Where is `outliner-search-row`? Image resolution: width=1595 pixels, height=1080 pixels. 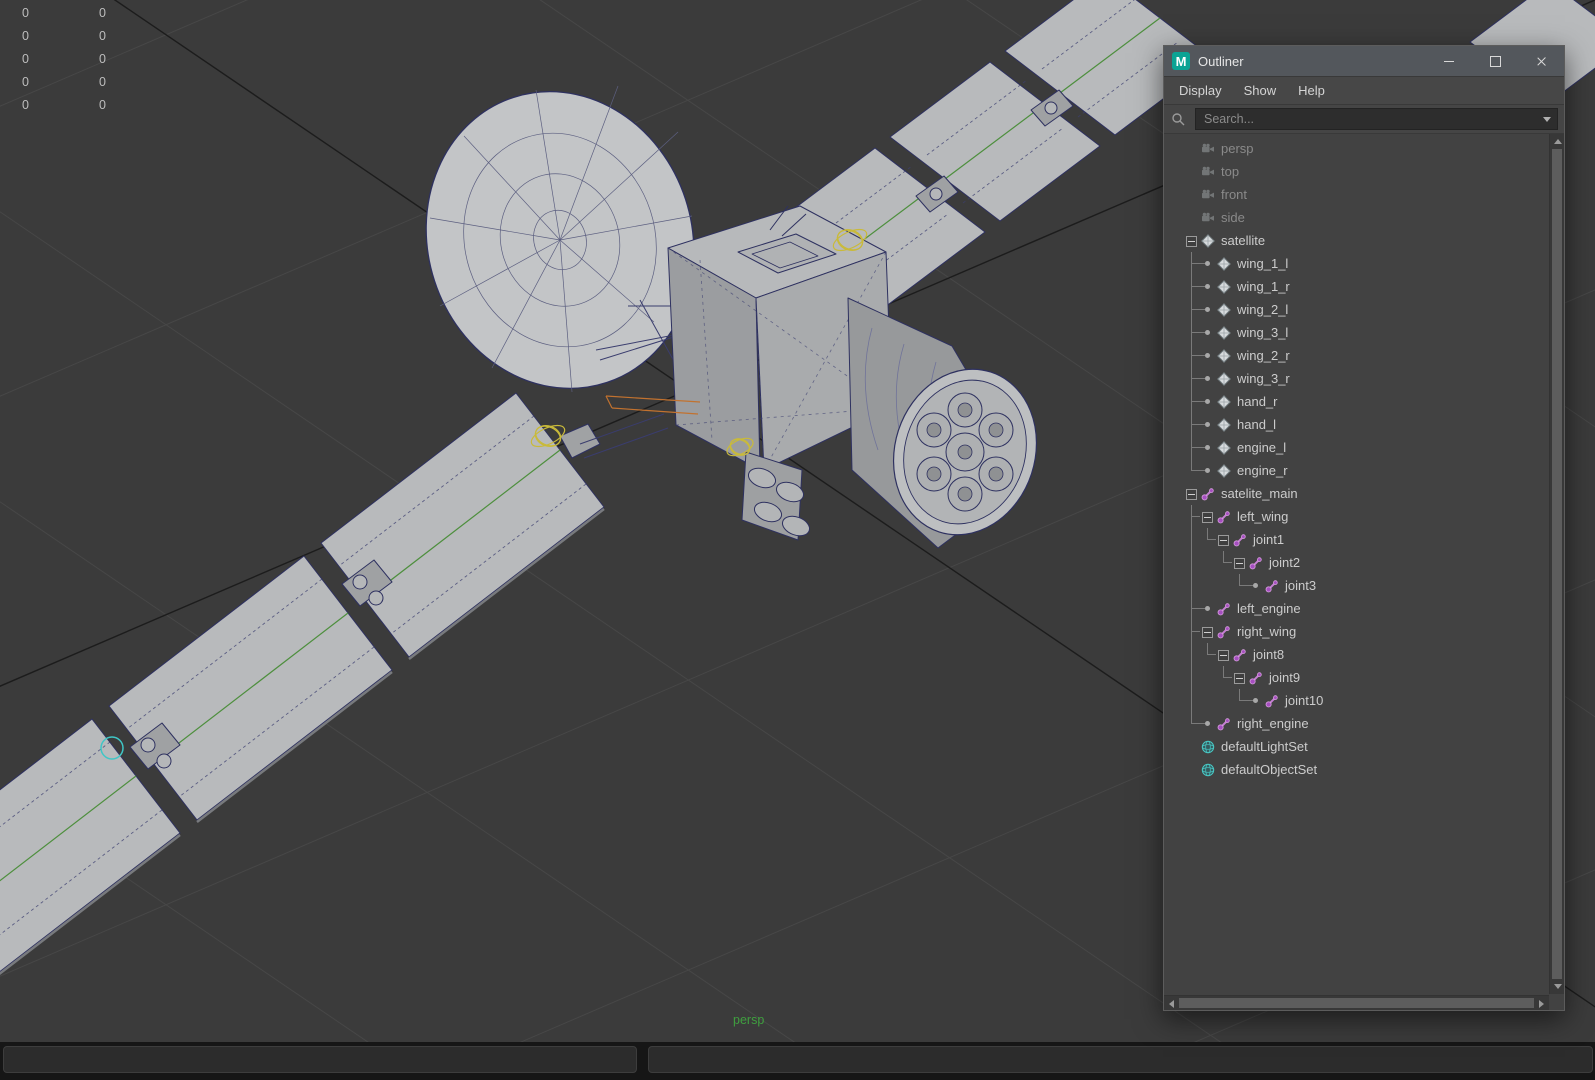 outliner-search-row is located at coordinates (1364, 119).